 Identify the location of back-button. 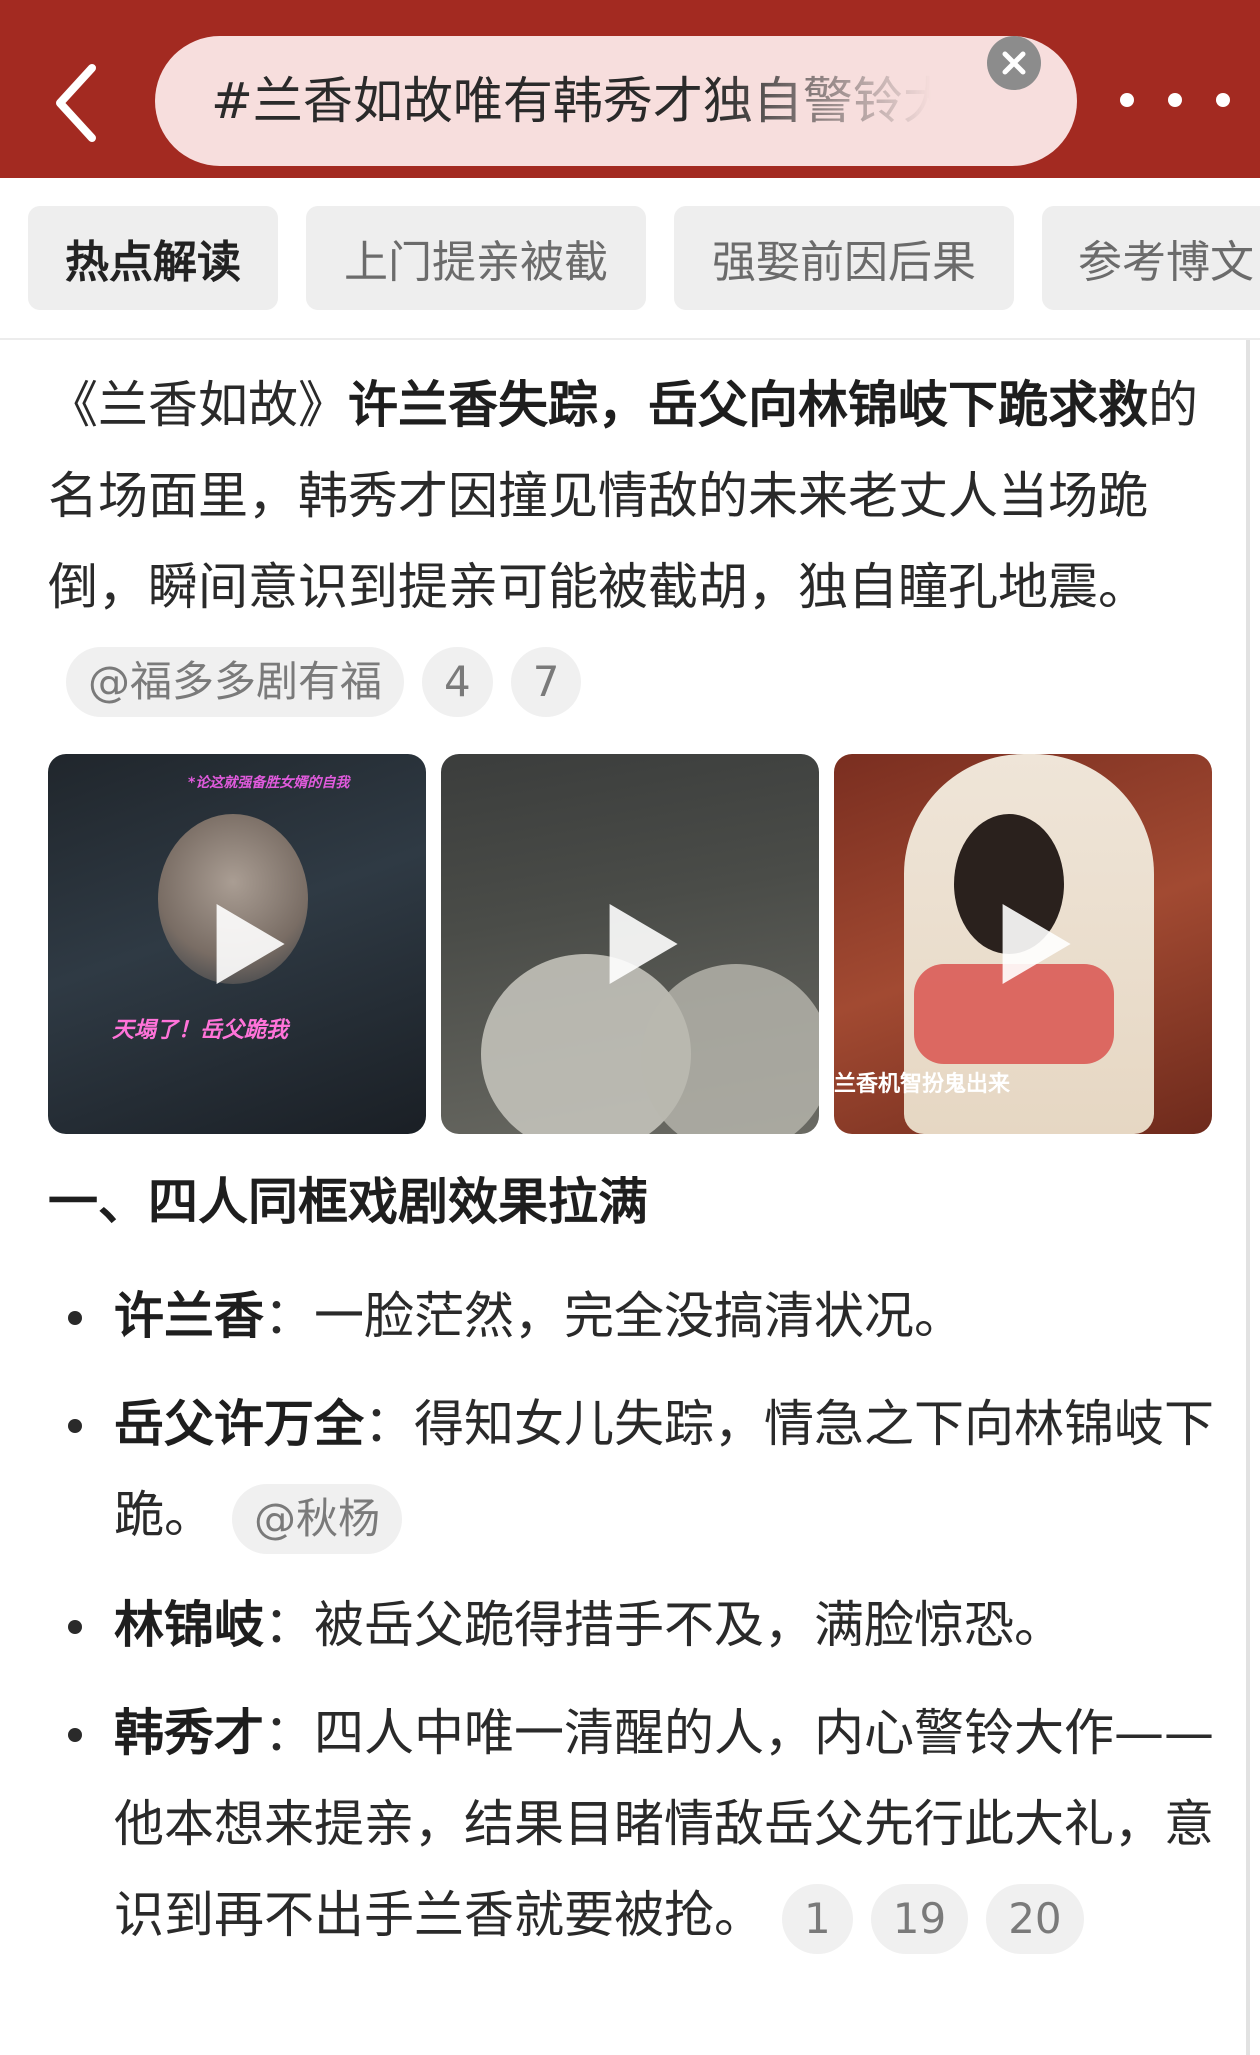
(78, 103).